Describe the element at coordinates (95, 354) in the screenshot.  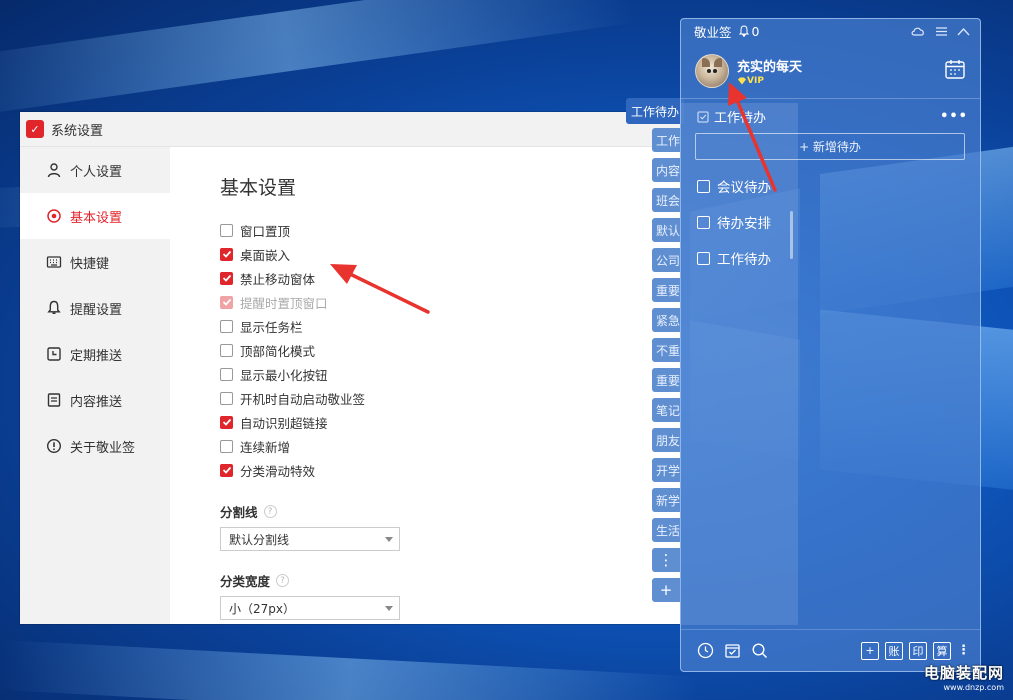
I see `sidebar-item: 定期推送` at that location.